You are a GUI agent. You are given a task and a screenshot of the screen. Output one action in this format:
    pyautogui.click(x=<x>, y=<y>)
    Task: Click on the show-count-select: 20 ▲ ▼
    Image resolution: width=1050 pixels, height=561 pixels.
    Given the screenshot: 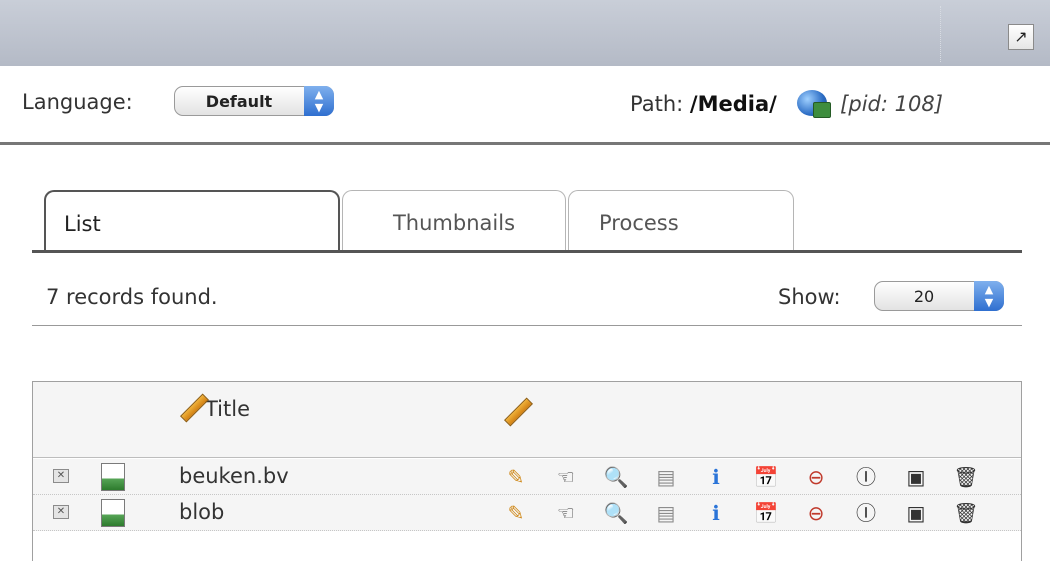 What is the action you would take?
    pyautogui.click(x=939, y=296)
    